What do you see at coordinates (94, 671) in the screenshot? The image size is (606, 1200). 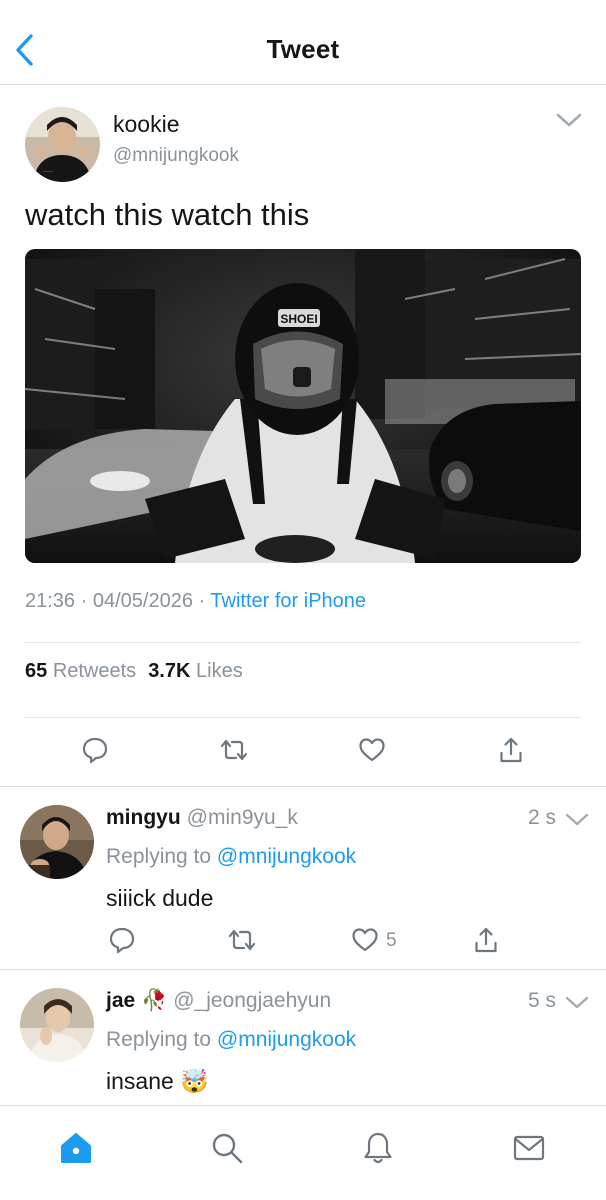 I see `retweets-label: Retweets` at bounding box center [94, 671].